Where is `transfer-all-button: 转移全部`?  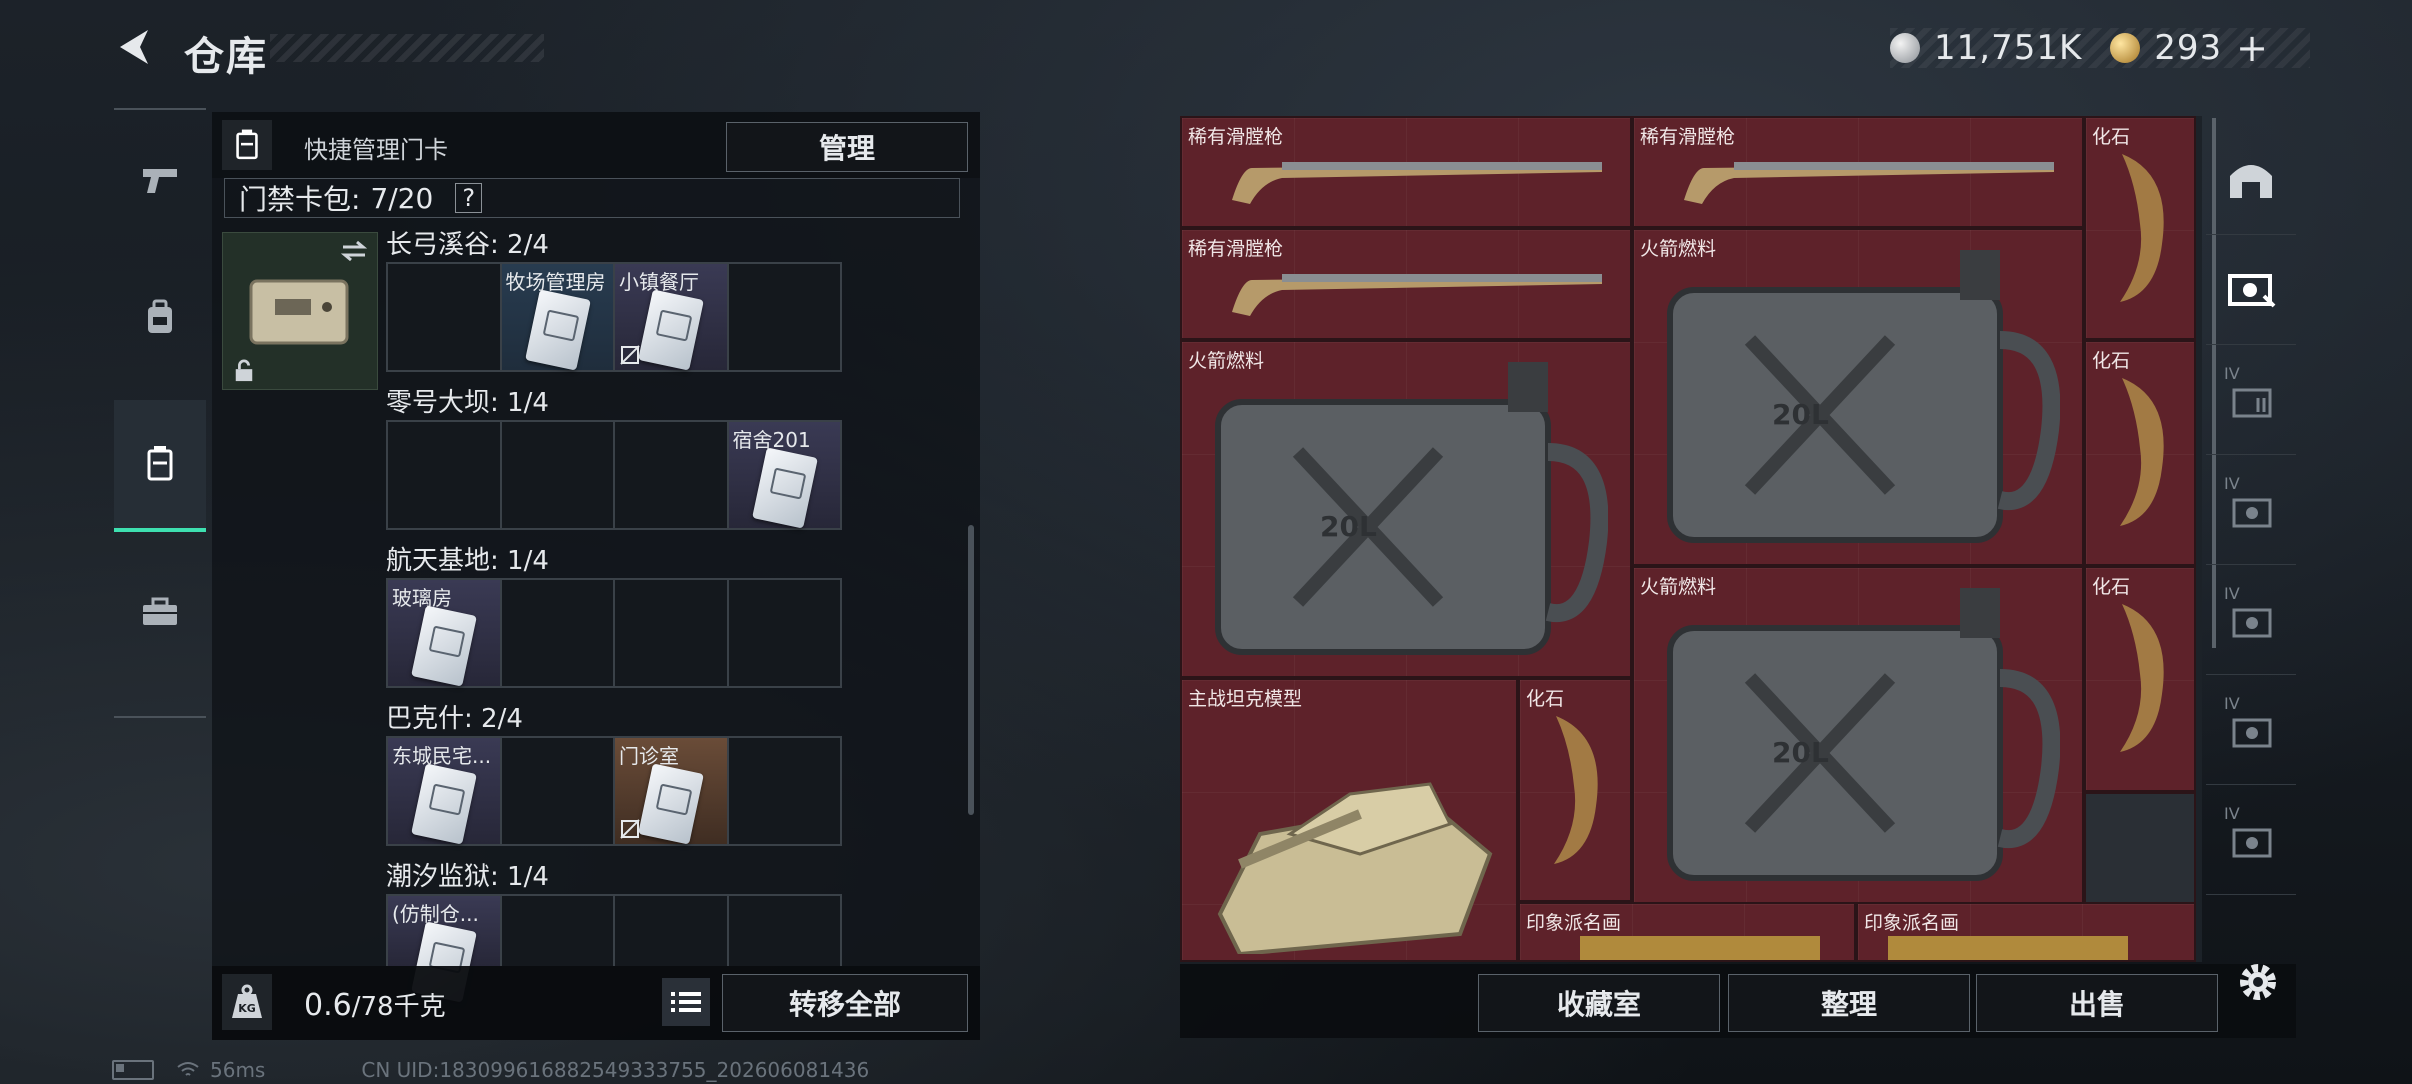
transfer-all-button: 转移全部 is located at coordinates (845, 1003).